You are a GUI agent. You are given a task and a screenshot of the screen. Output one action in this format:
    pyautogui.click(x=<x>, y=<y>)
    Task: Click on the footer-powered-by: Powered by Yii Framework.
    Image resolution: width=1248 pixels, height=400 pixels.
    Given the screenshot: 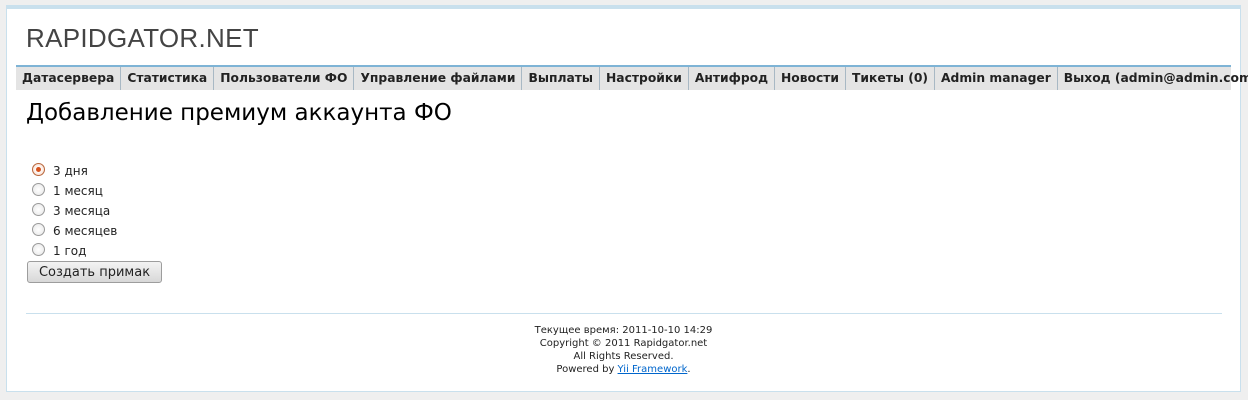 What is the action you would take?
    pyautogui.click(x=623, y=369)
    